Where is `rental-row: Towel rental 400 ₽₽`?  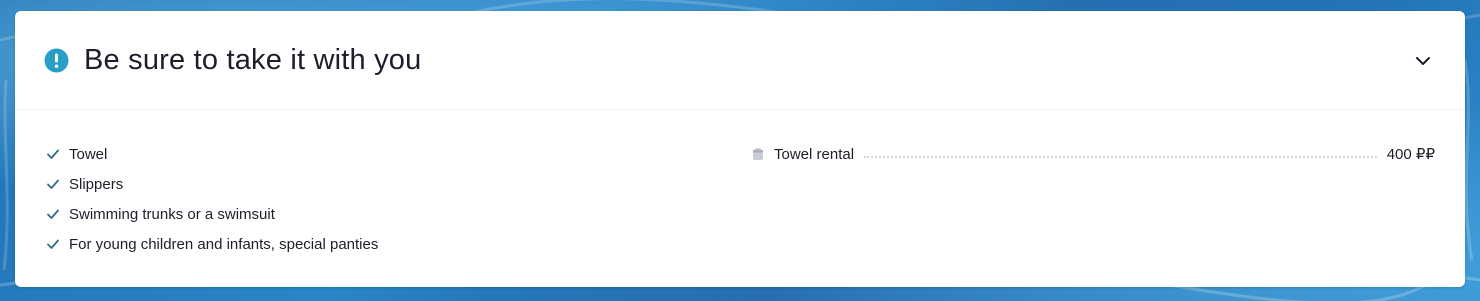 rental-row: Towel rental 400 ₽₽ is located at coordinates (1093, 154).